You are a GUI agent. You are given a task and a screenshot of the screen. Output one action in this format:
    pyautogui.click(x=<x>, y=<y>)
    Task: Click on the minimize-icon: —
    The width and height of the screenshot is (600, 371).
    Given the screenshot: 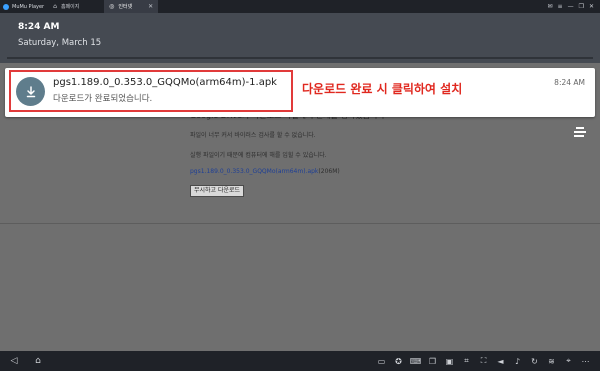 What is the action you would take?
    pyautogui.click(x=571, y=6)
    